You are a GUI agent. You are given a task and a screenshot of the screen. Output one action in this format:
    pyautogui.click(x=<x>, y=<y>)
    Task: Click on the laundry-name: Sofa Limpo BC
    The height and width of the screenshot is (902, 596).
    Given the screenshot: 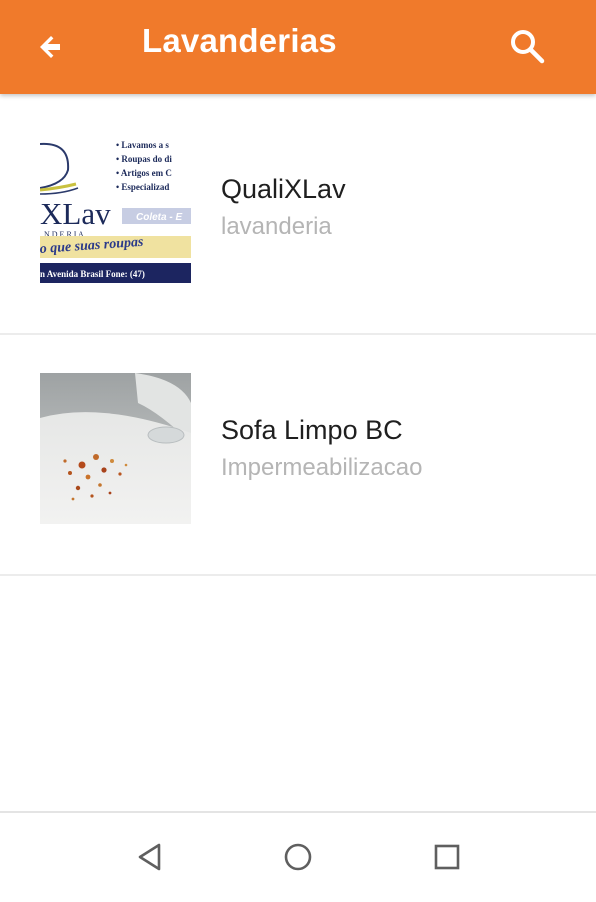 What is the action you would take?
    pyautogui.click(x=312, y=430)
    